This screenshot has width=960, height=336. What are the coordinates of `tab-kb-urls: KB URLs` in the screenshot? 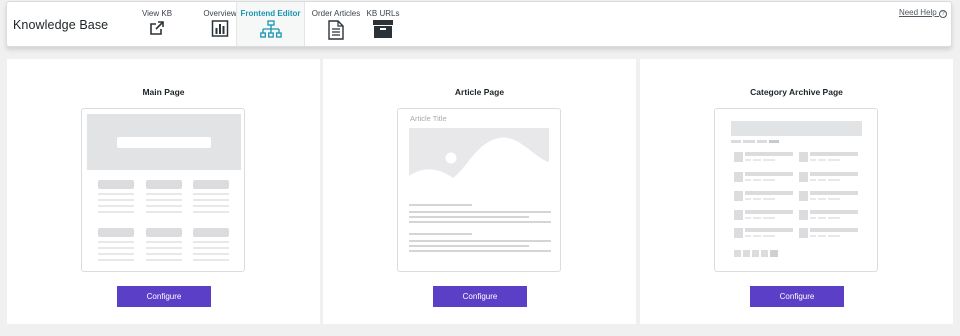 It's located at (383, 24).